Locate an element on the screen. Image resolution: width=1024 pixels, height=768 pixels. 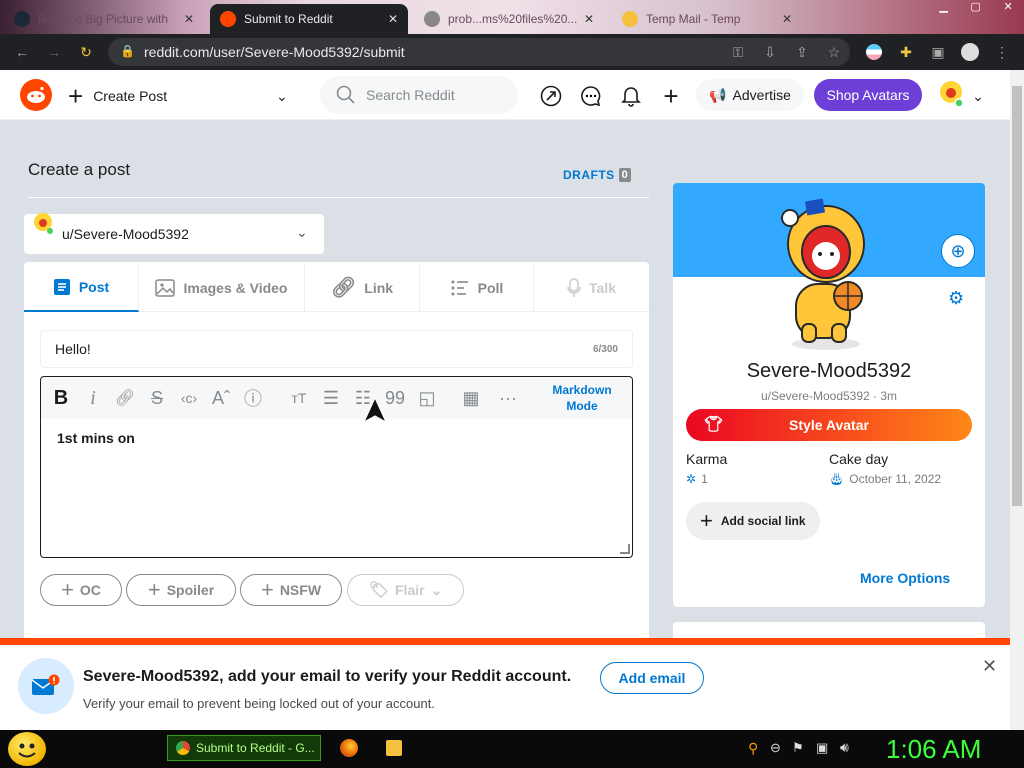
folder-icon is located at coordinates (394, 748).